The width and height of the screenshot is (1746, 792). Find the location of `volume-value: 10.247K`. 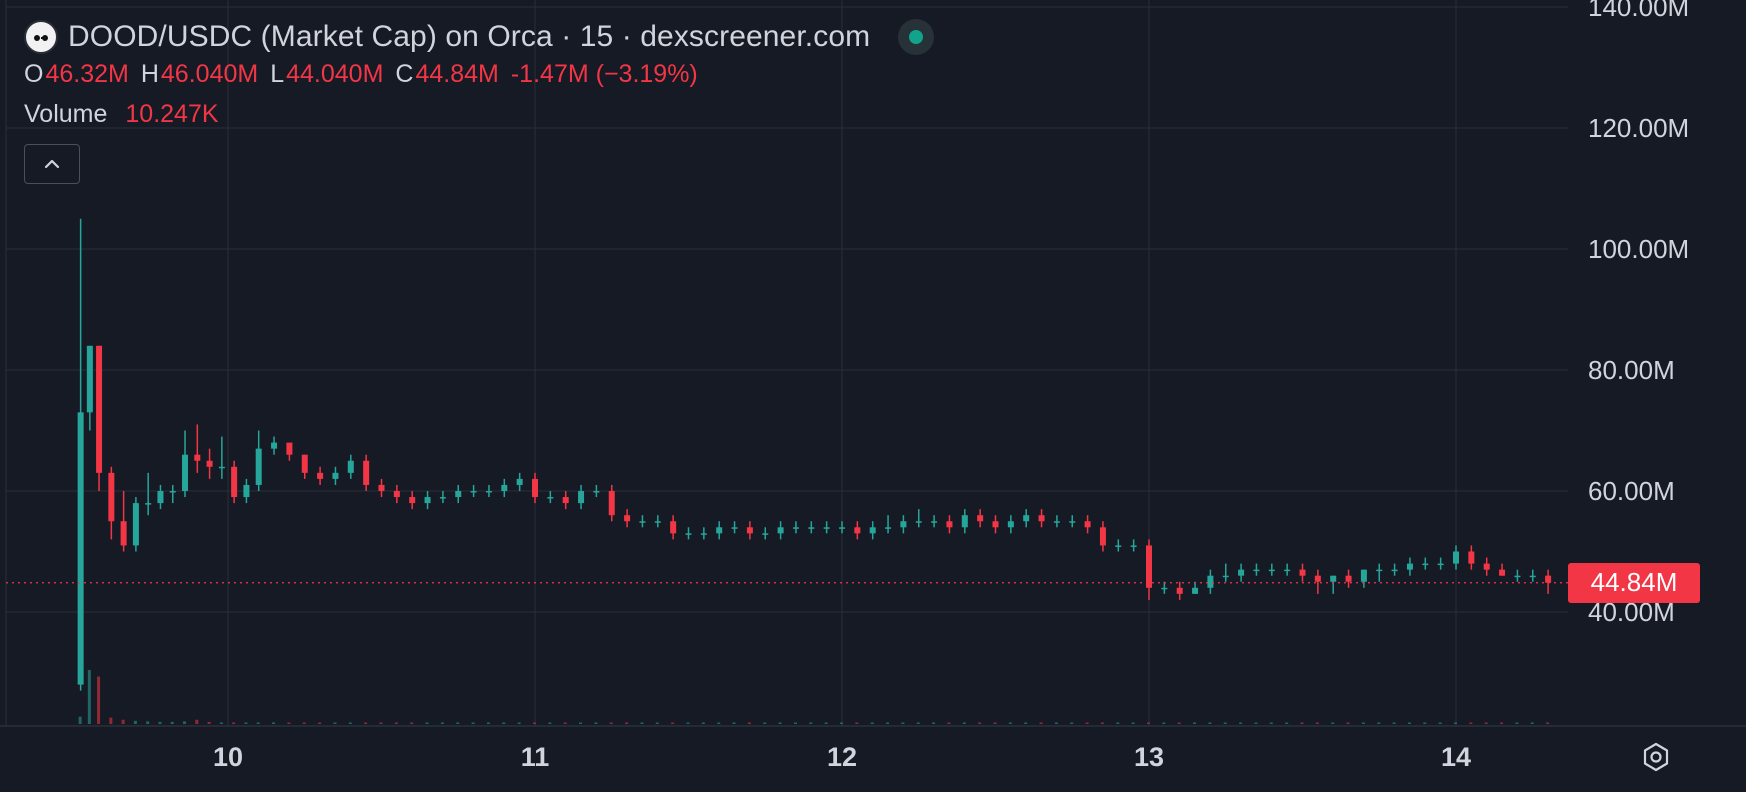

volume-value: 10.247K is located at coordinates (172, 114).